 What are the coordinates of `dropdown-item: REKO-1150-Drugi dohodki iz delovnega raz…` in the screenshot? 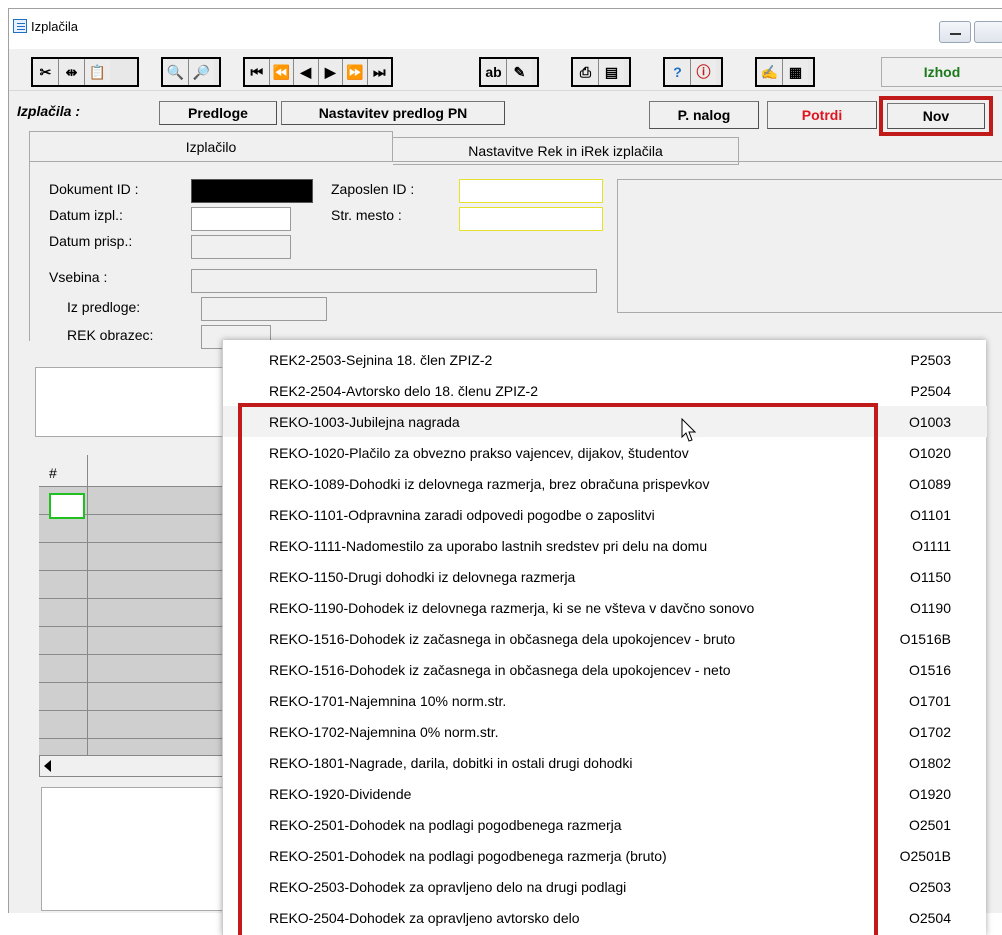 It's located at (605, 576).